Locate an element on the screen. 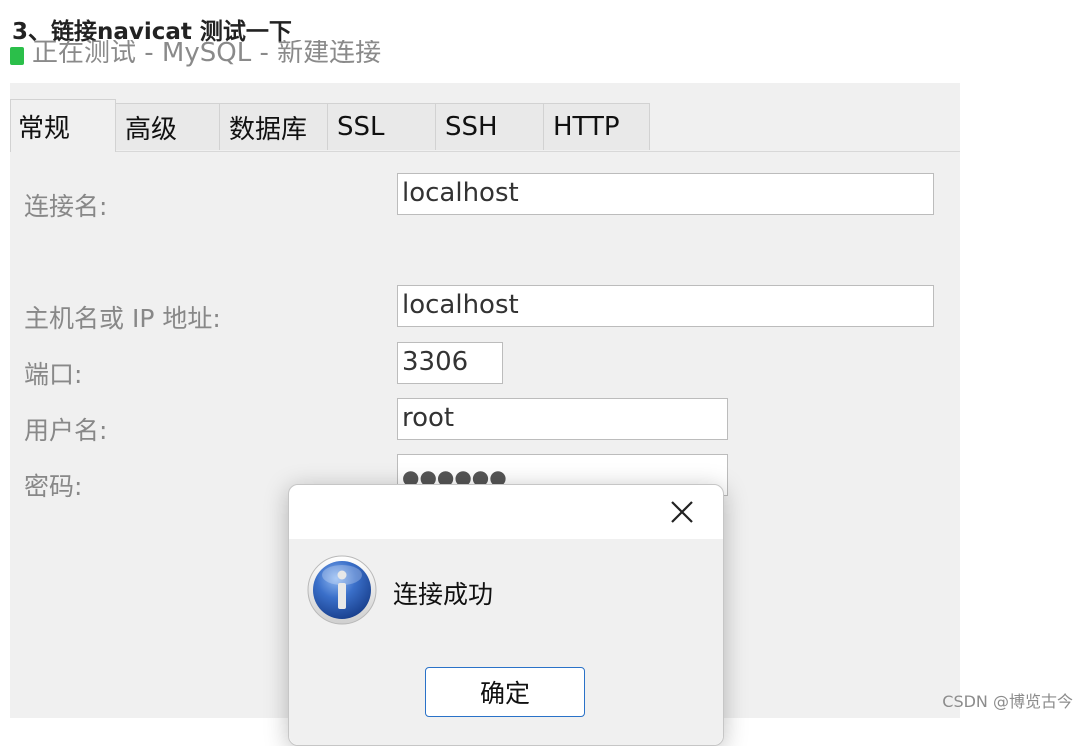 Image resolution: width=1087 pixels, height=746 pixels. connection-name-label: 连接名: is located at coordinates (66, 206).